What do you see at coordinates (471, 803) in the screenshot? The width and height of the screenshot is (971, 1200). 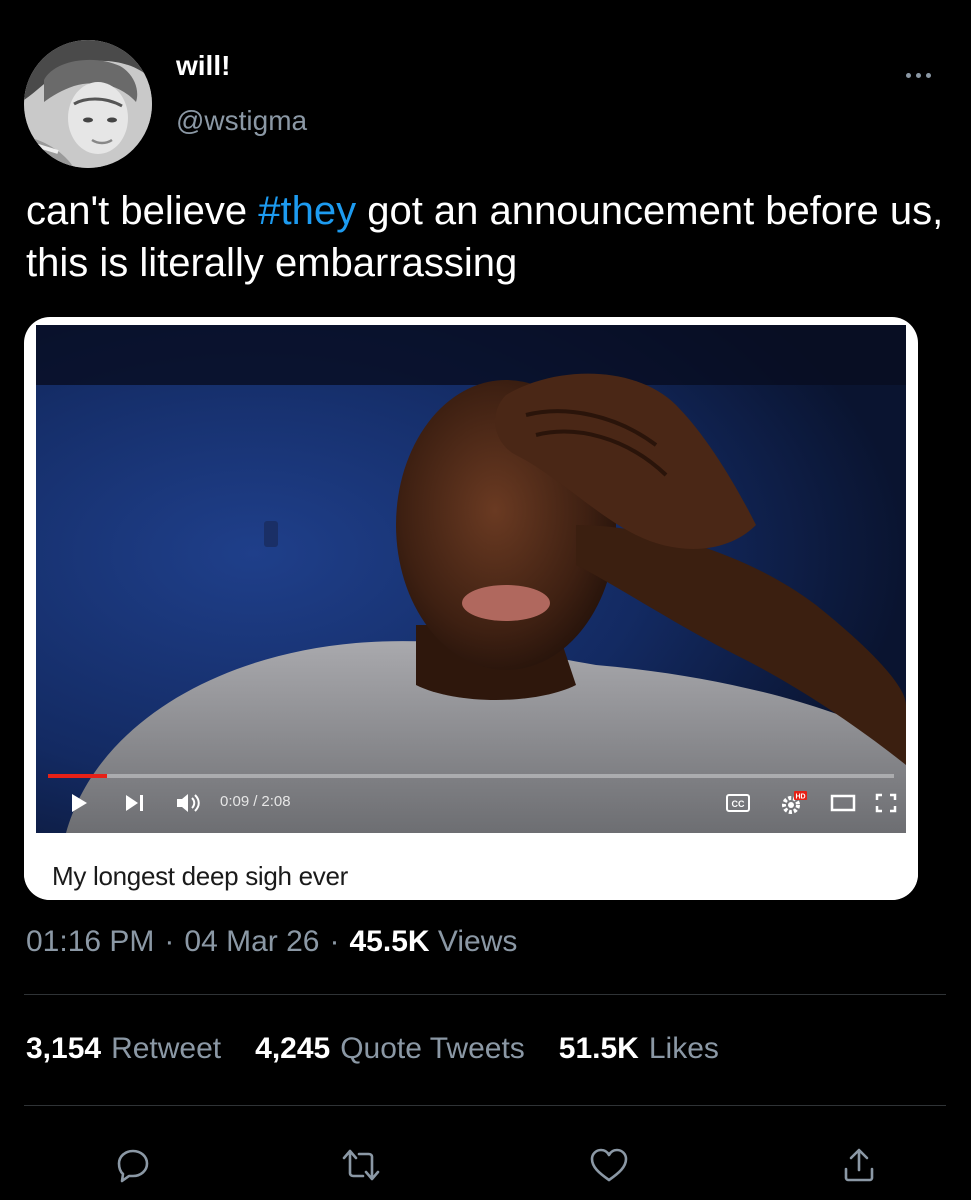 I see `video-controls: 0:09/2:08 CC HD` at bounding box center [471, 803].